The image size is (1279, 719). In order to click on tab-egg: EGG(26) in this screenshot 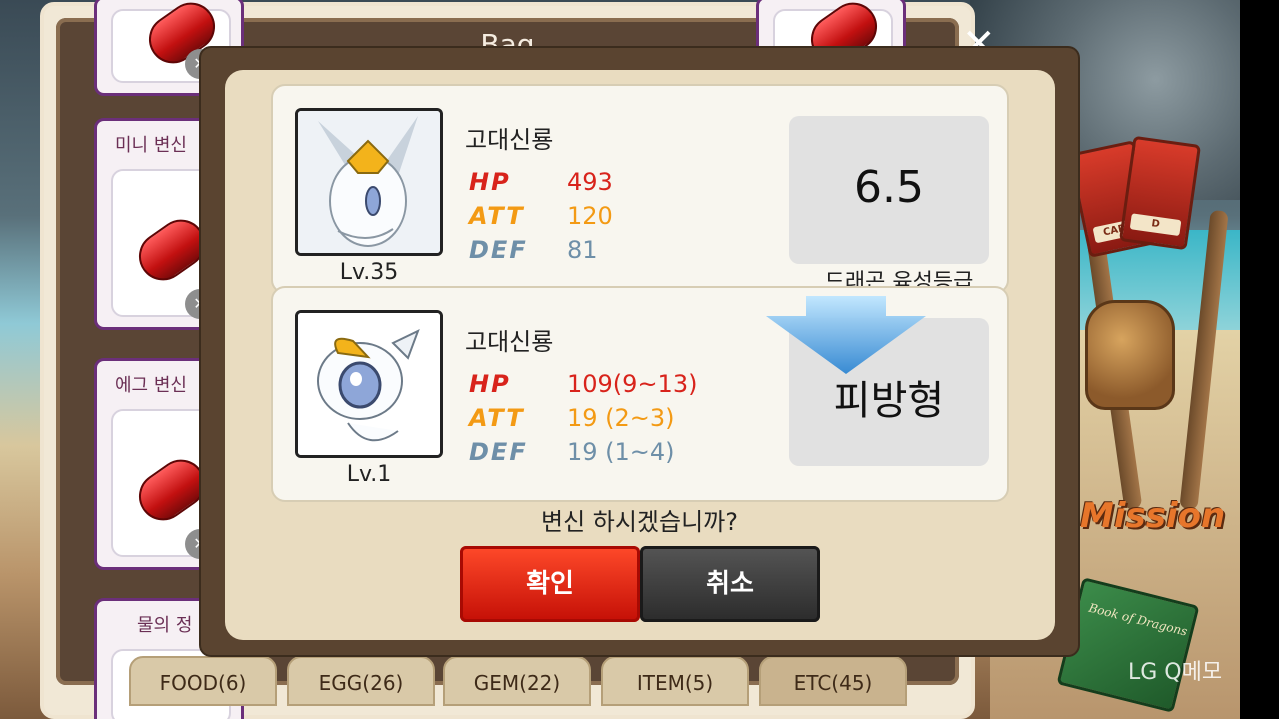, I will do `click(361, 681)`.